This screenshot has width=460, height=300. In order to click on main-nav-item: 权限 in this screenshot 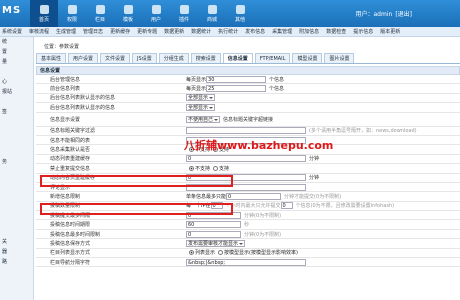, I will do `click(72, 13)`.